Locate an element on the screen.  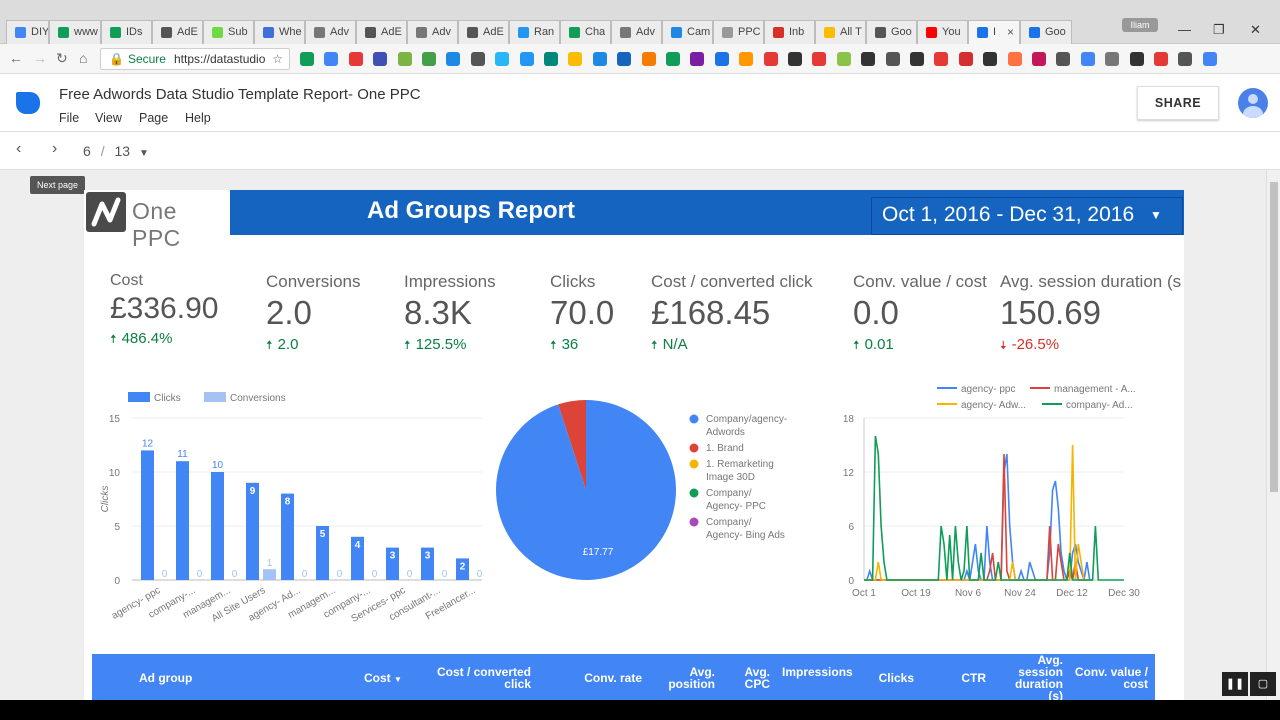
kpi-card: Cost £336.90 🠅 486.4% is located at coordinates (164, 311).